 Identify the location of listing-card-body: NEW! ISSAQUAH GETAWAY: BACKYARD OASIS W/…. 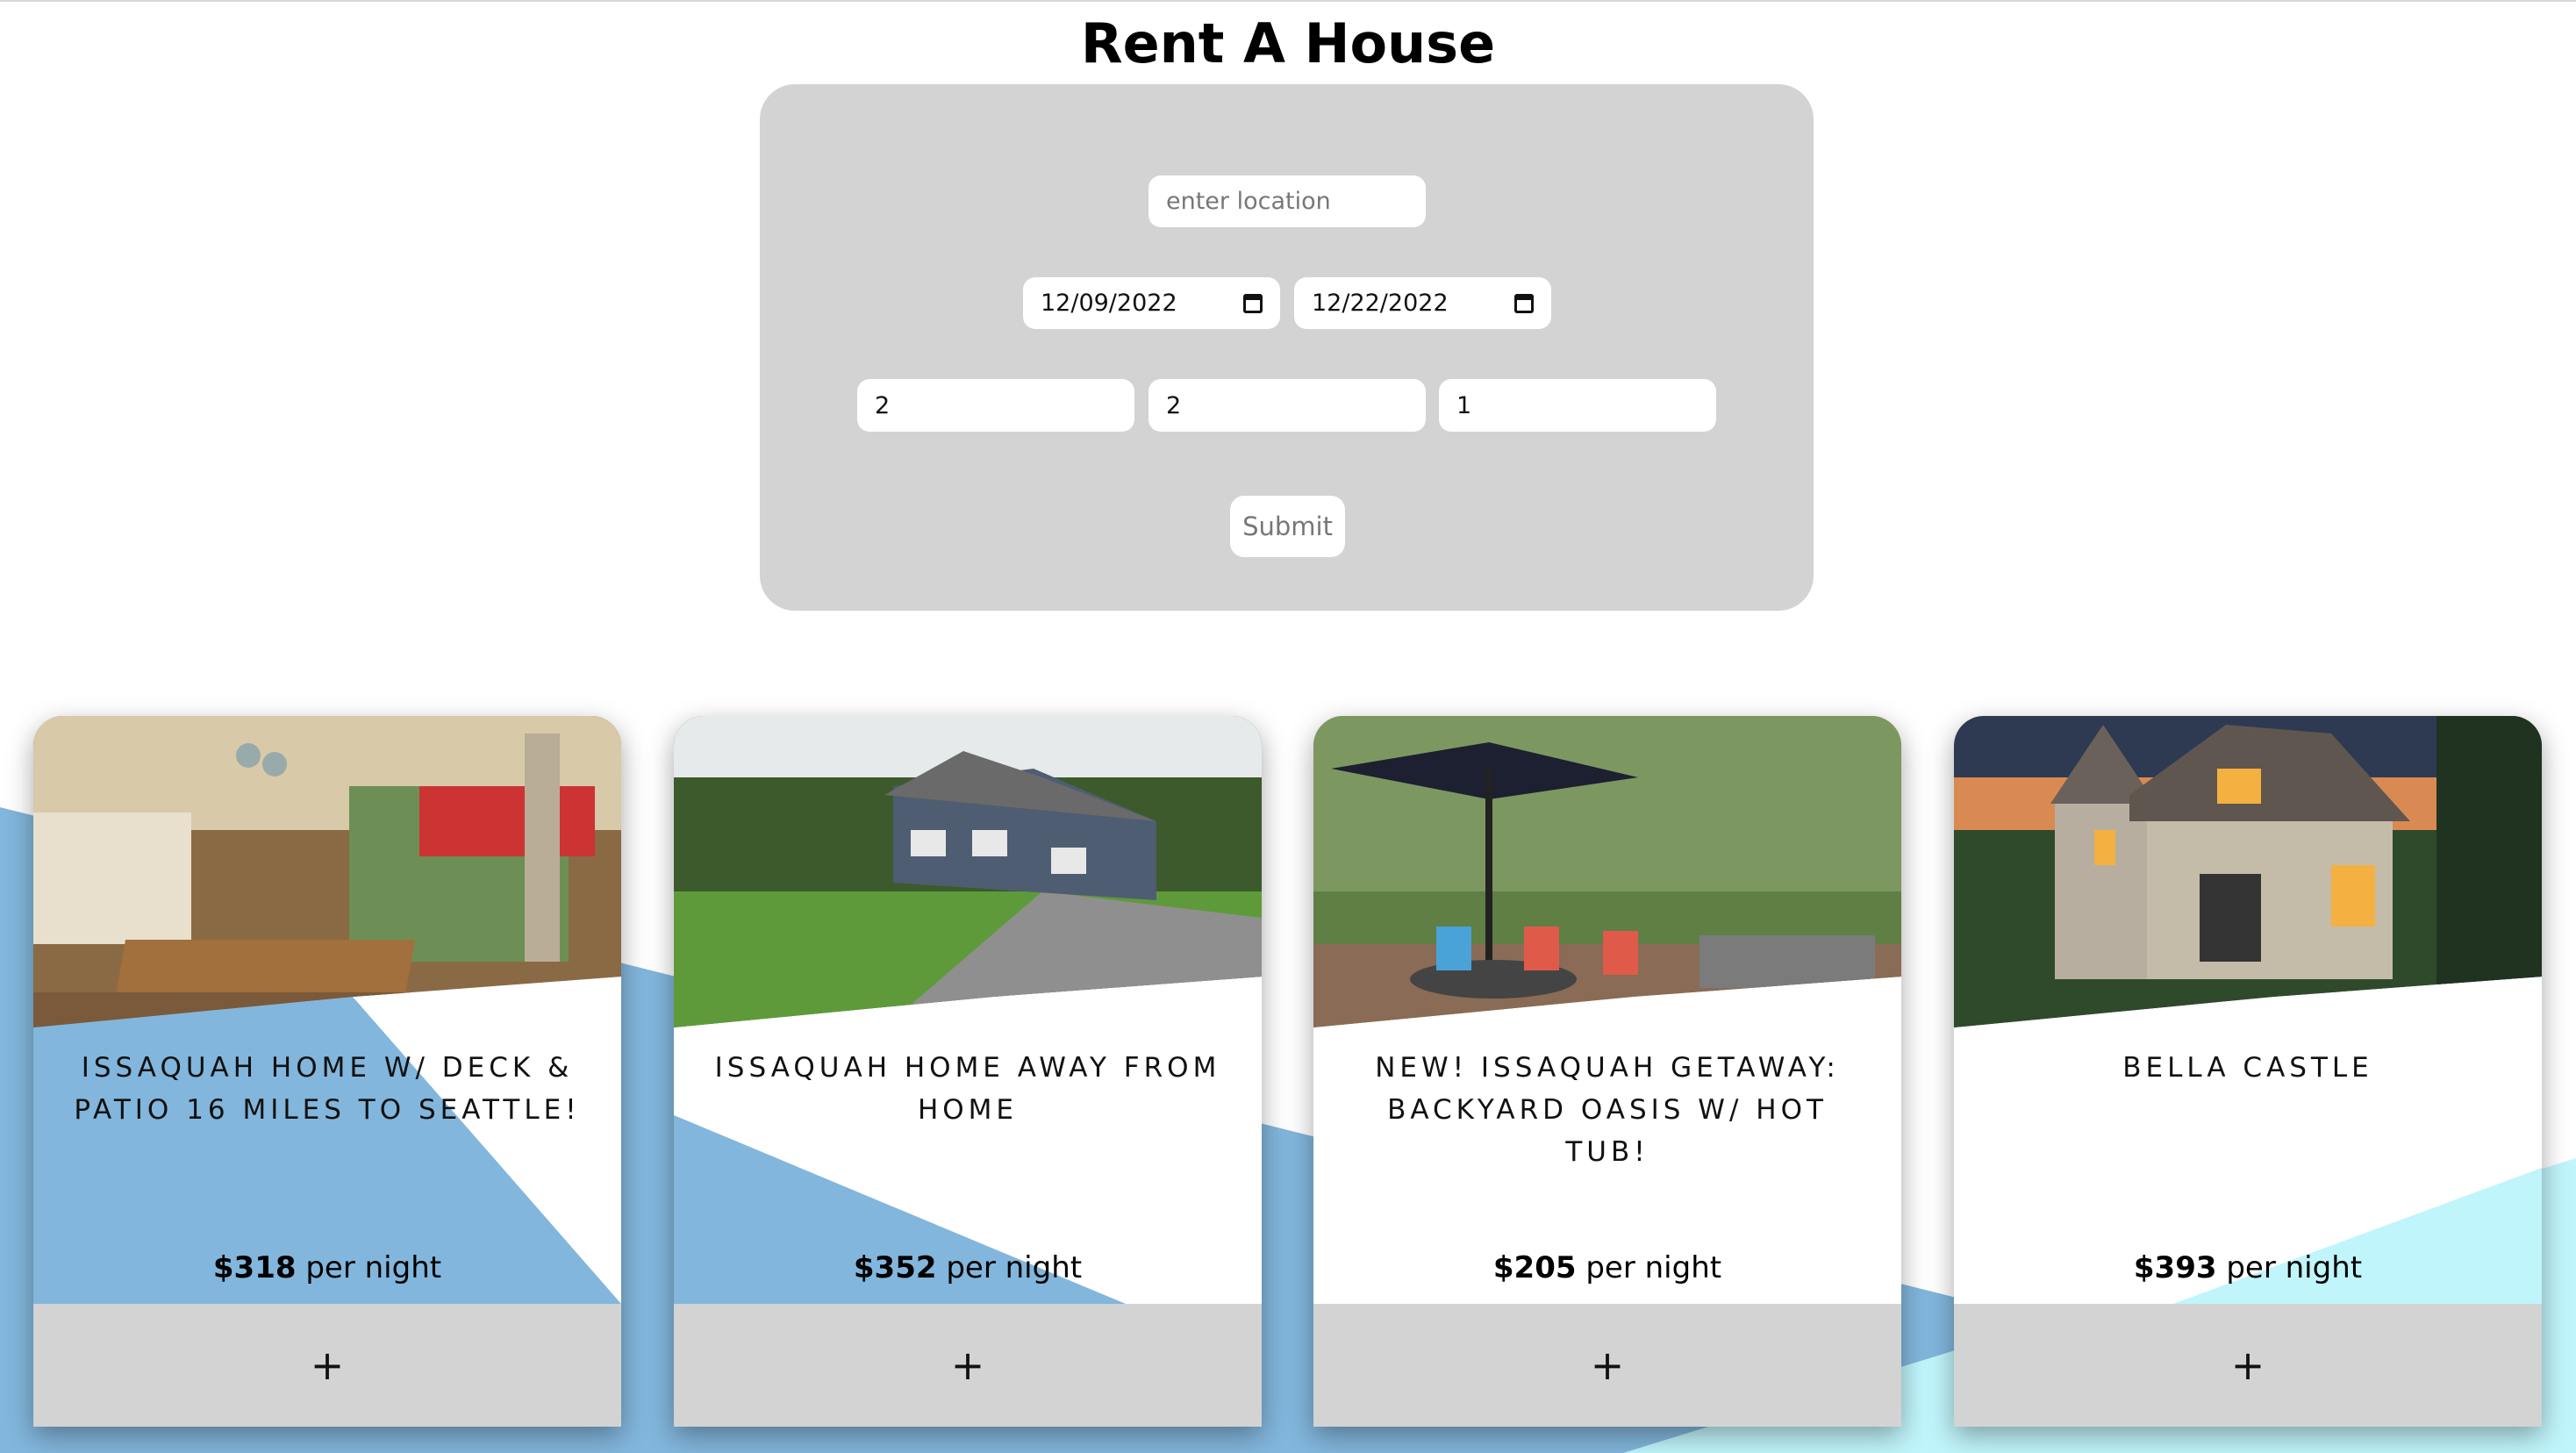
(1607, 1010).